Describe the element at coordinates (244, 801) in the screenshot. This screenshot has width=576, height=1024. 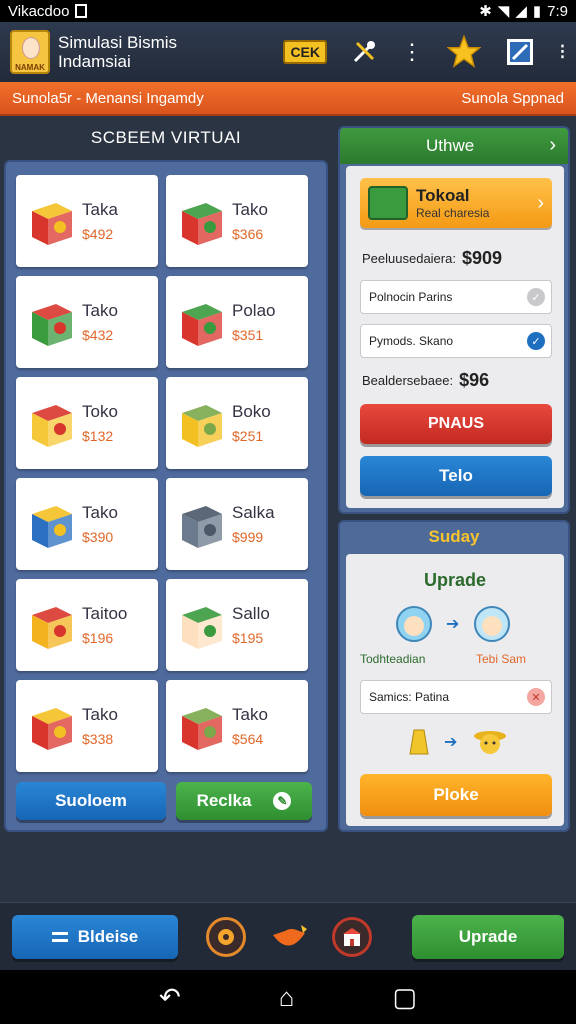
I see `reclka-button: Reclka ✎` at that location.